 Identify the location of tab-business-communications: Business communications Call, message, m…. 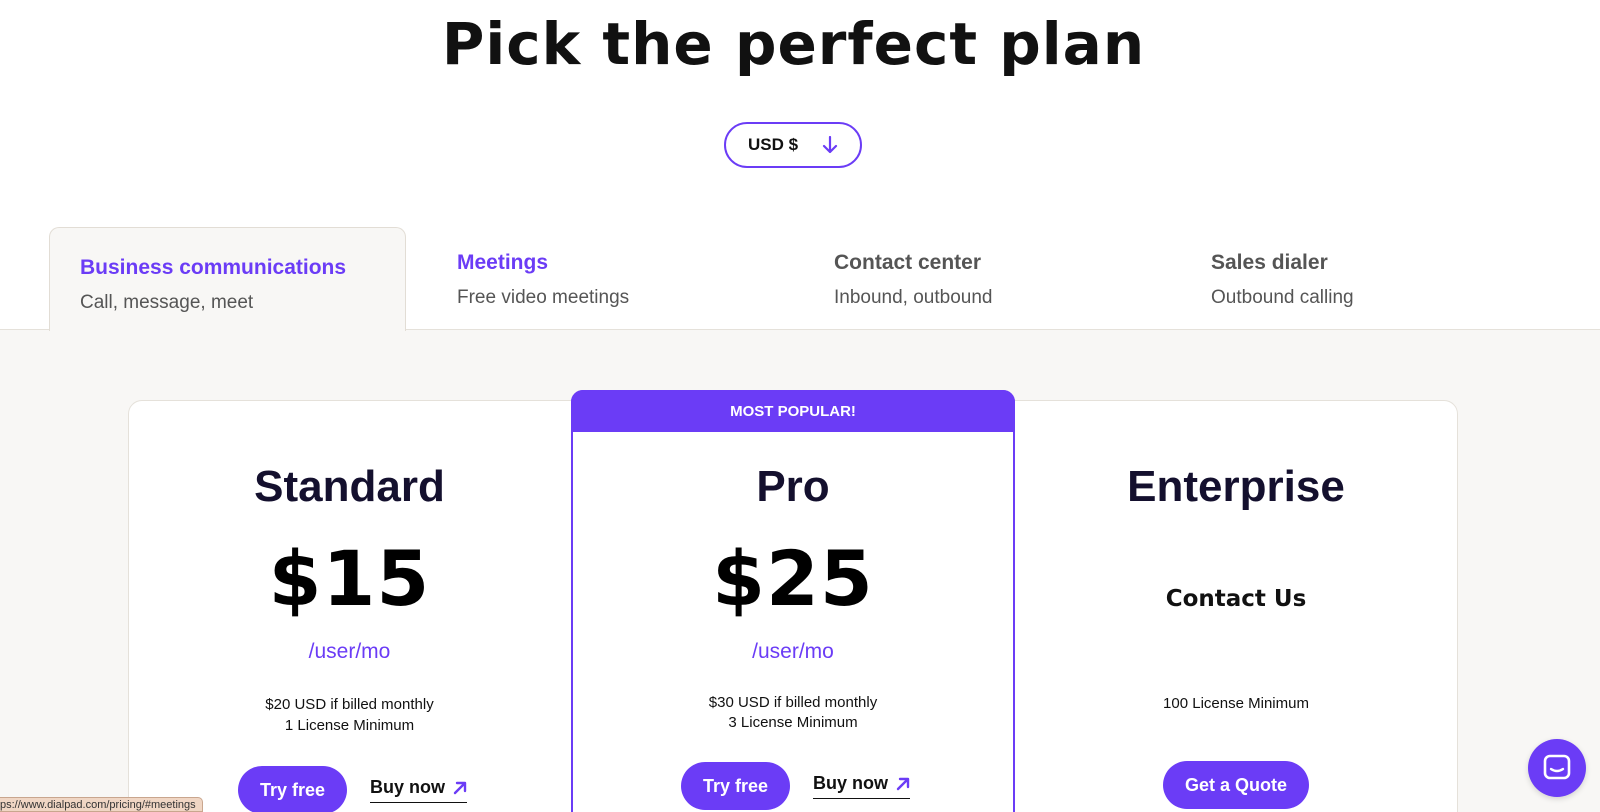
(227, 279).